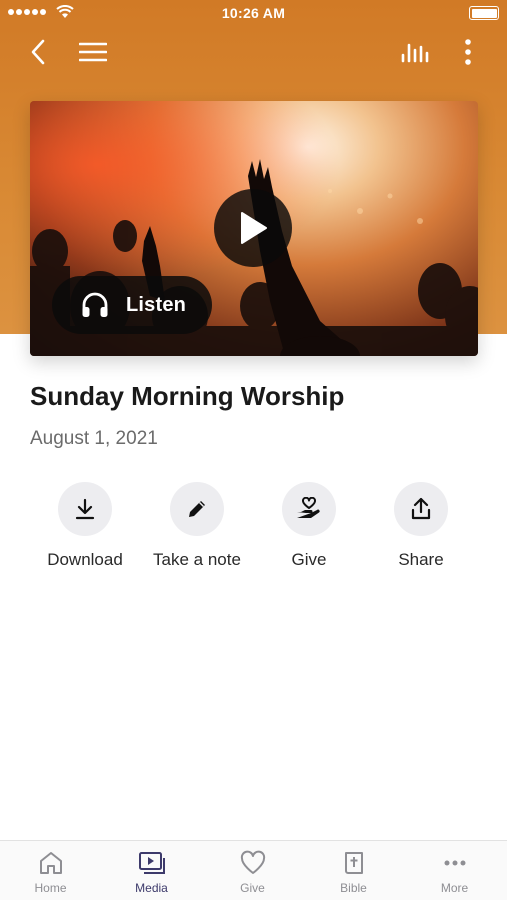 This screenshot has width=507, height=900. What do you see at coordinates (197, 559) in the screenshot?
I see `take-note-label: Take a note` at bounding box center [197, 559].